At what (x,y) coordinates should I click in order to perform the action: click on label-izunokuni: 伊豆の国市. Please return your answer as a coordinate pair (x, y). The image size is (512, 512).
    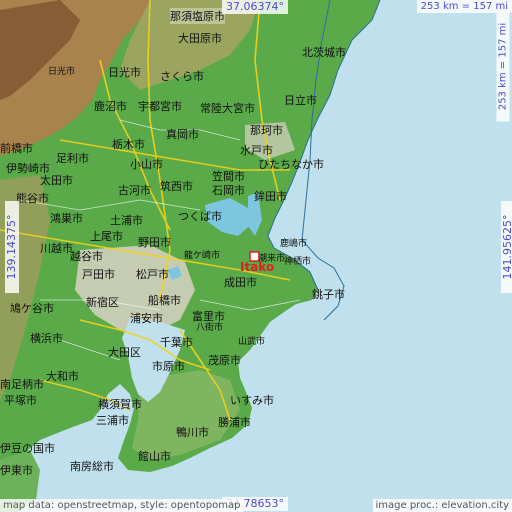
    Looking at the image, I should click on (27, 448).